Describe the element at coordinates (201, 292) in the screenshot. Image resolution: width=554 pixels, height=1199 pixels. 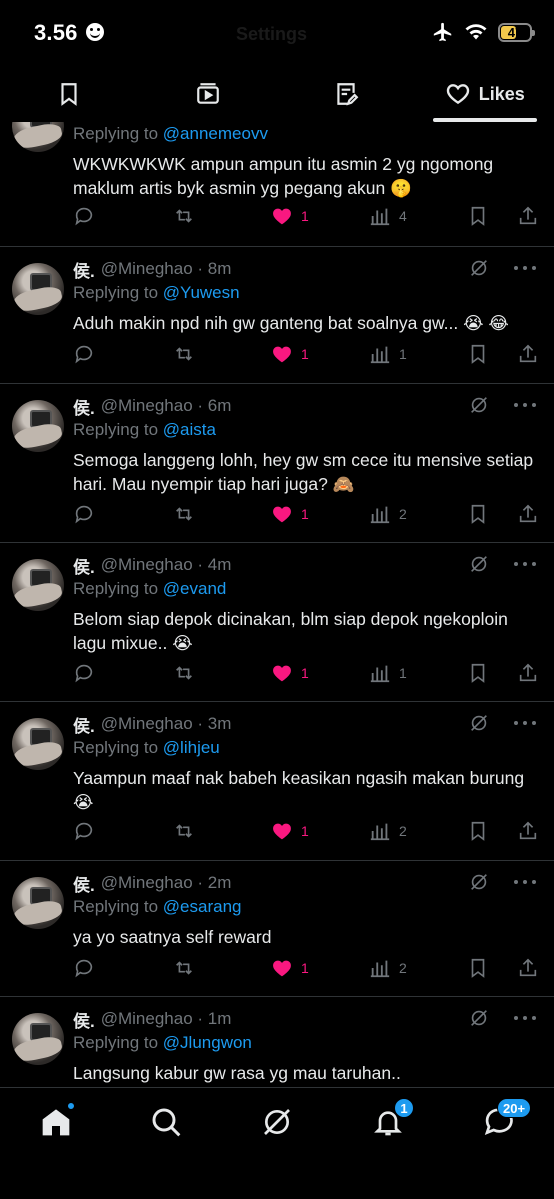
I see `reply-handle: @Yuwesn` at that location.